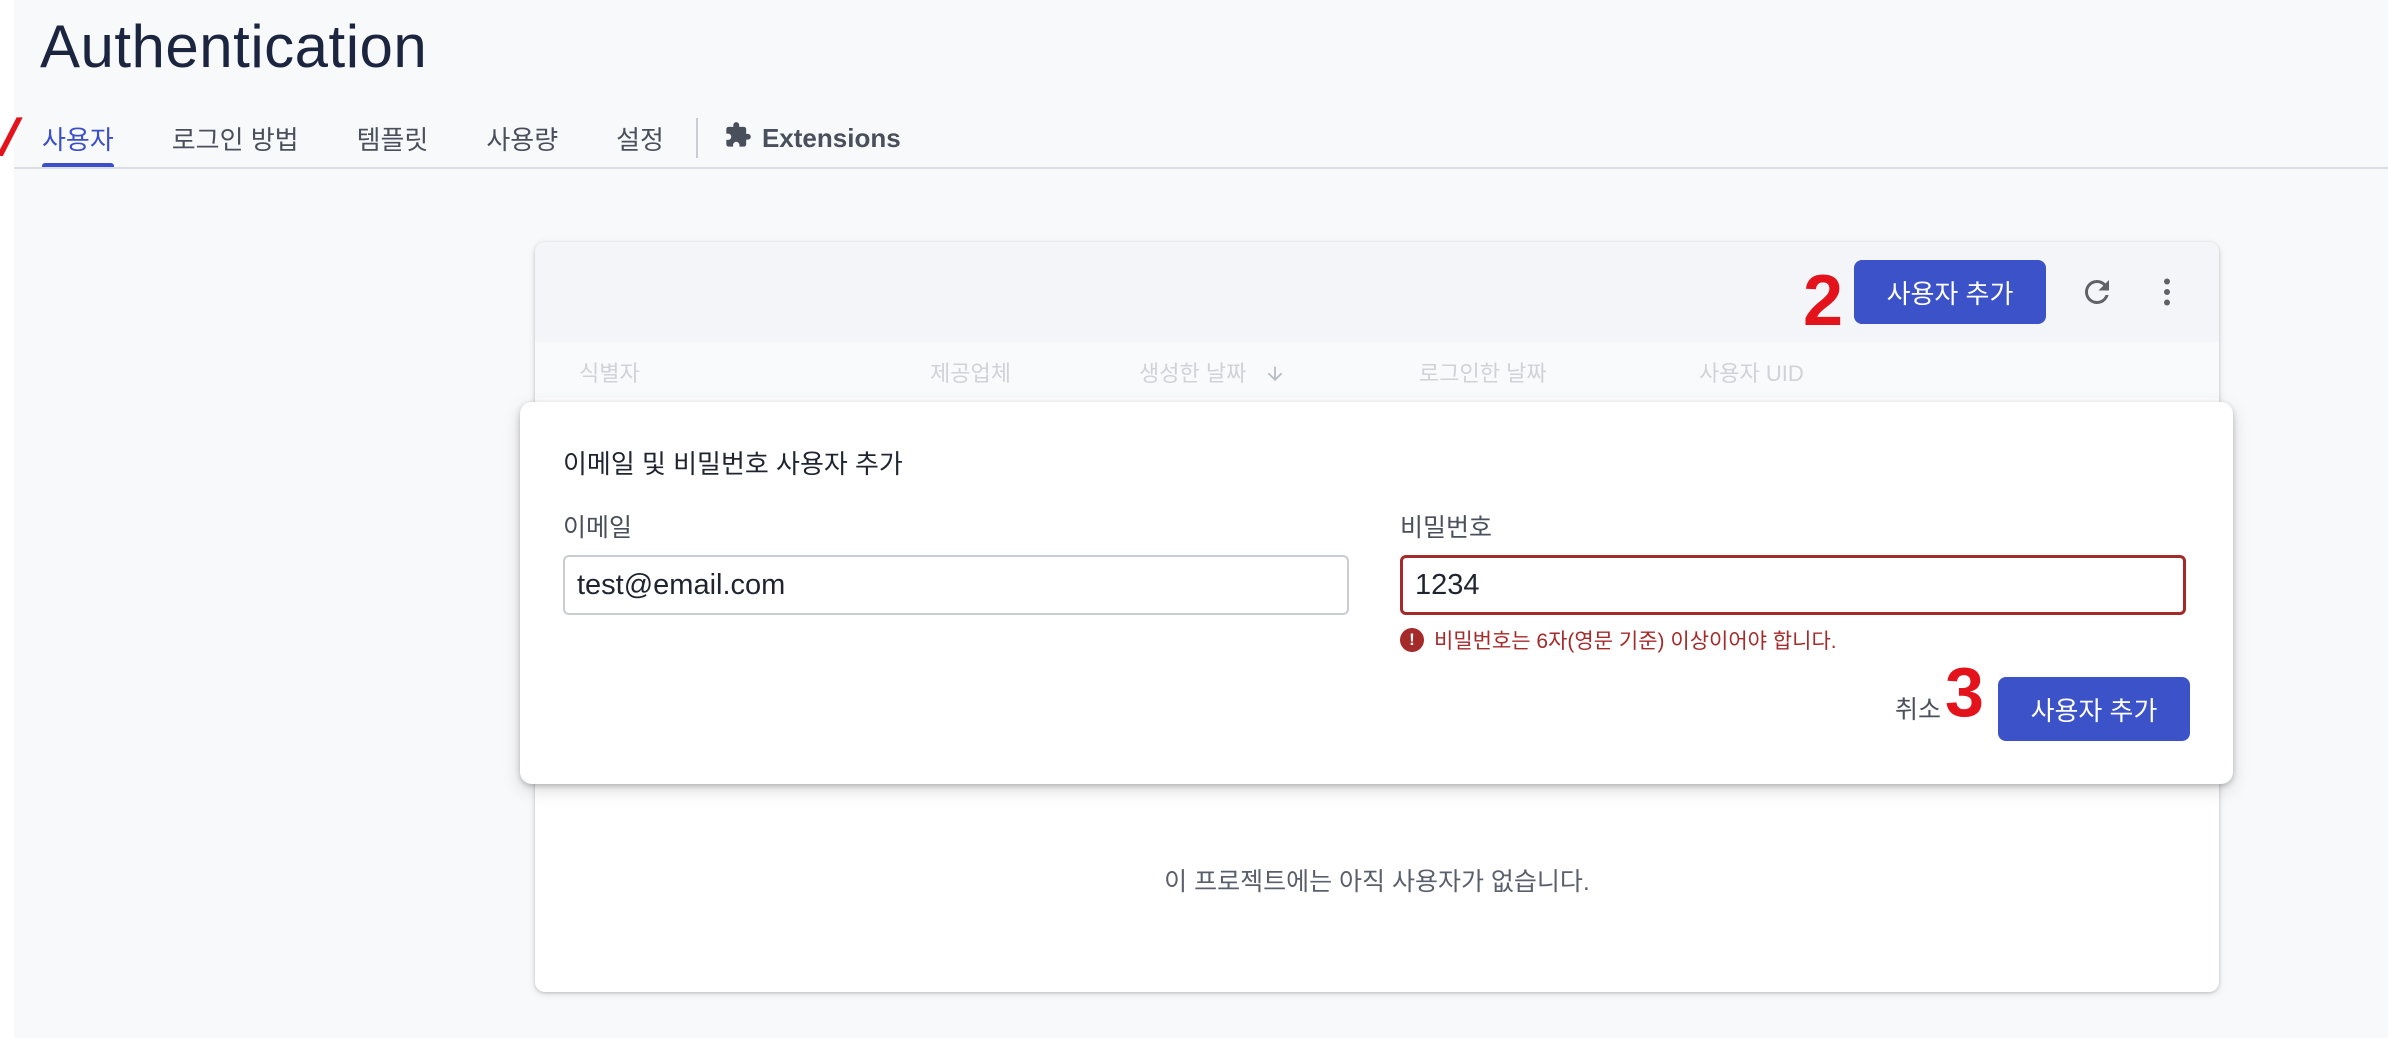  I want to click on password-label: 비밀번호, so click(1446, 528).